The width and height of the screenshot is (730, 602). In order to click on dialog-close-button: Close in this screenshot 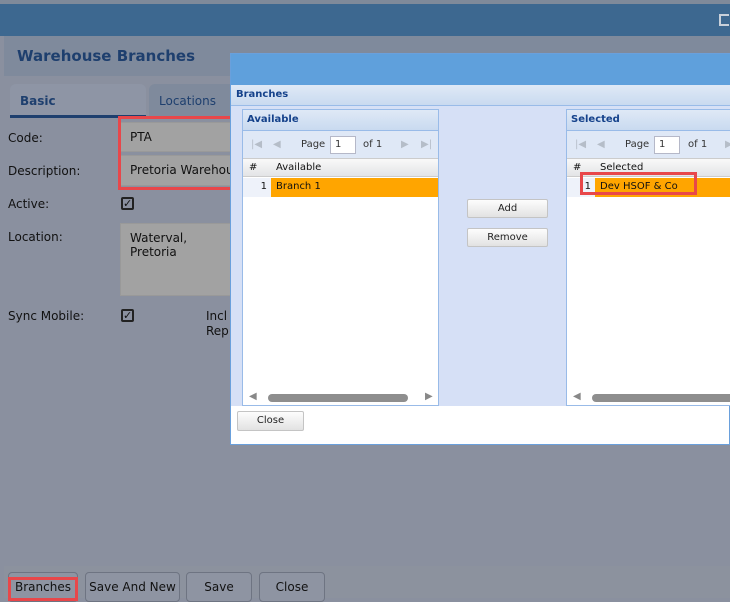, I will do `click(270, 421)`.